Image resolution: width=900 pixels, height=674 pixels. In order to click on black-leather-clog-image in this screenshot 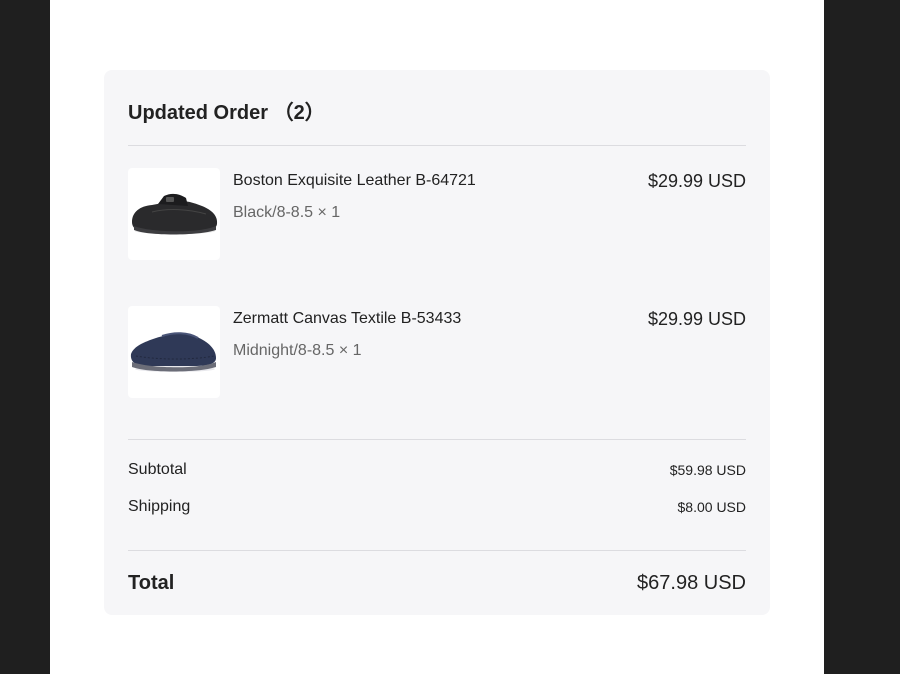, I will do `click(174, 214)`.